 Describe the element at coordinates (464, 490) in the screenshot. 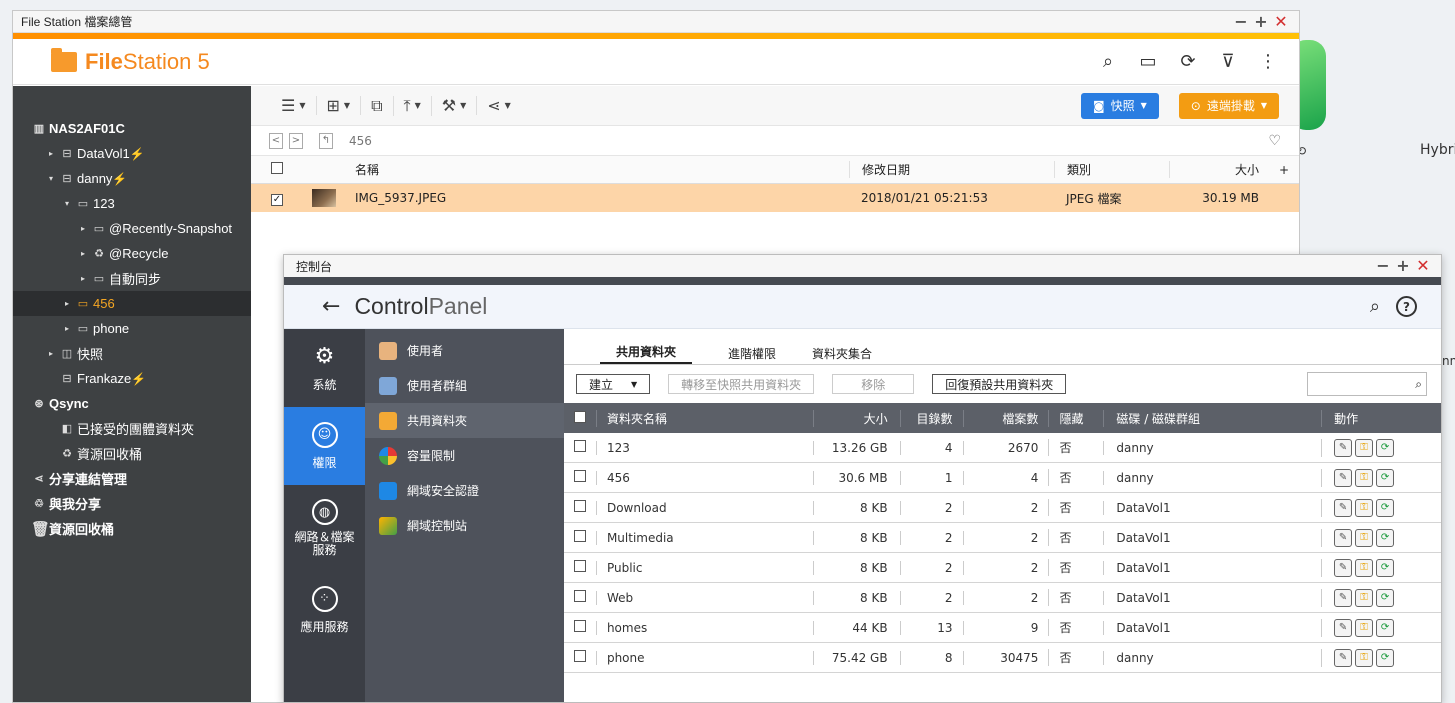

I see `sub-item-domain-security: 網域安全認證` at that location.